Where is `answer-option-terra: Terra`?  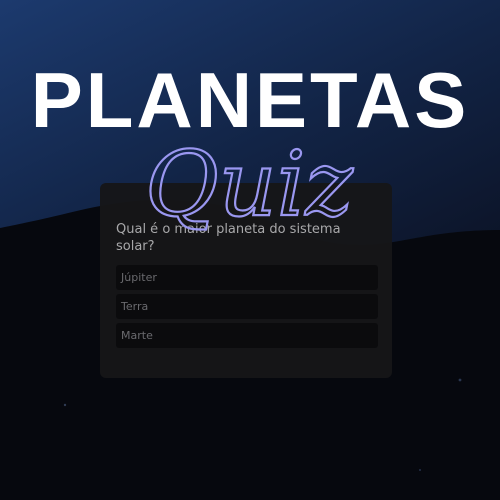 answer-option-terra: Terra is located at coordinates (247, 306).